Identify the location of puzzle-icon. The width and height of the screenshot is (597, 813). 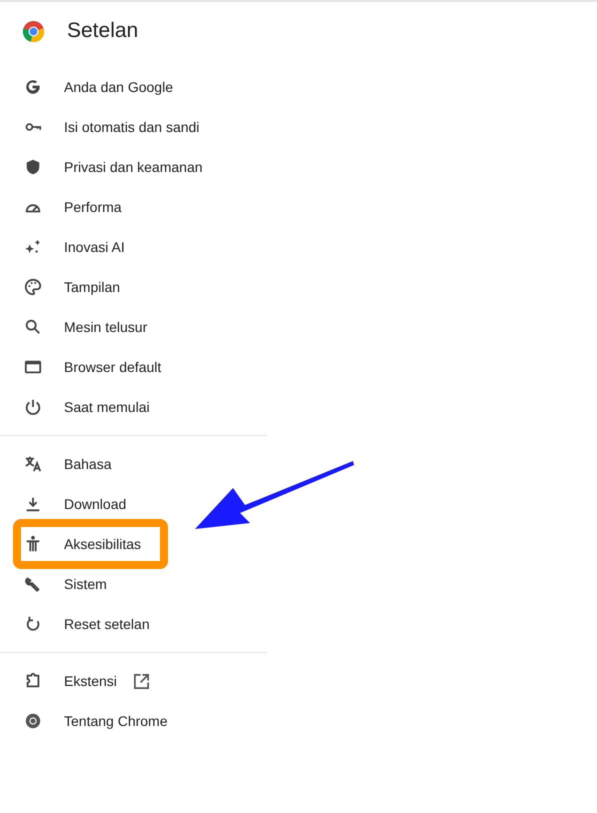
(33, 681).